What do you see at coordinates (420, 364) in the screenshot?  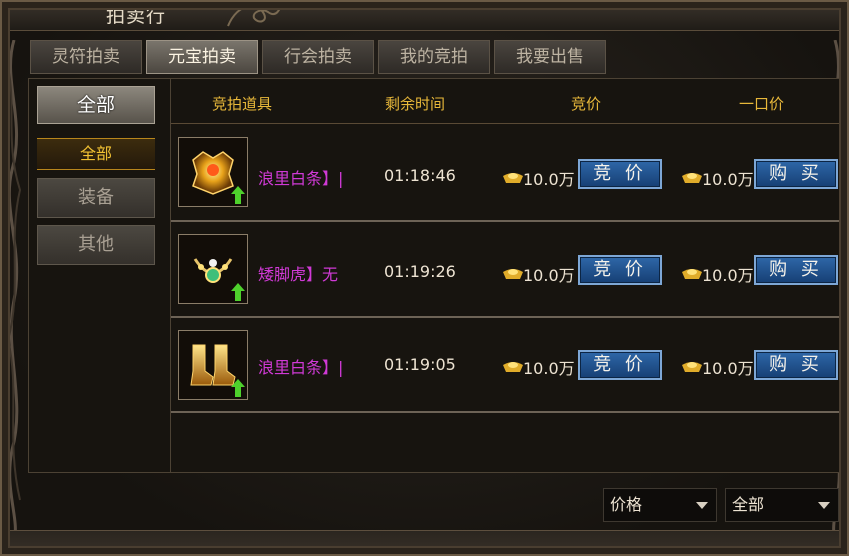 I see `remaining-time: 01:19:05` at bounding box center [420, 364].